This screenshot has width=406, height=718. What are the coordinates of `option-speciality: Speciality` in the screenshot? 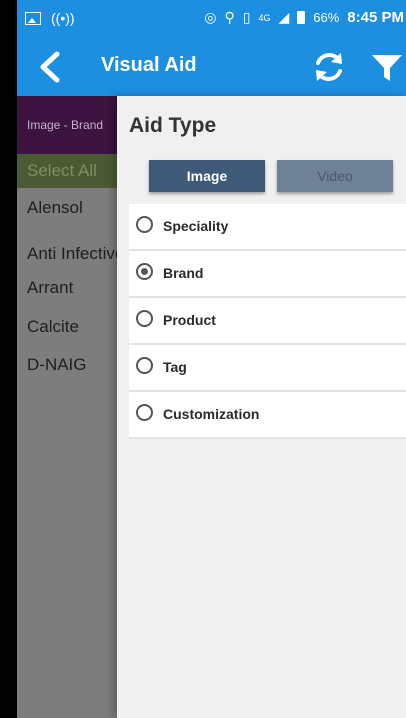 It's located at (267, 227).